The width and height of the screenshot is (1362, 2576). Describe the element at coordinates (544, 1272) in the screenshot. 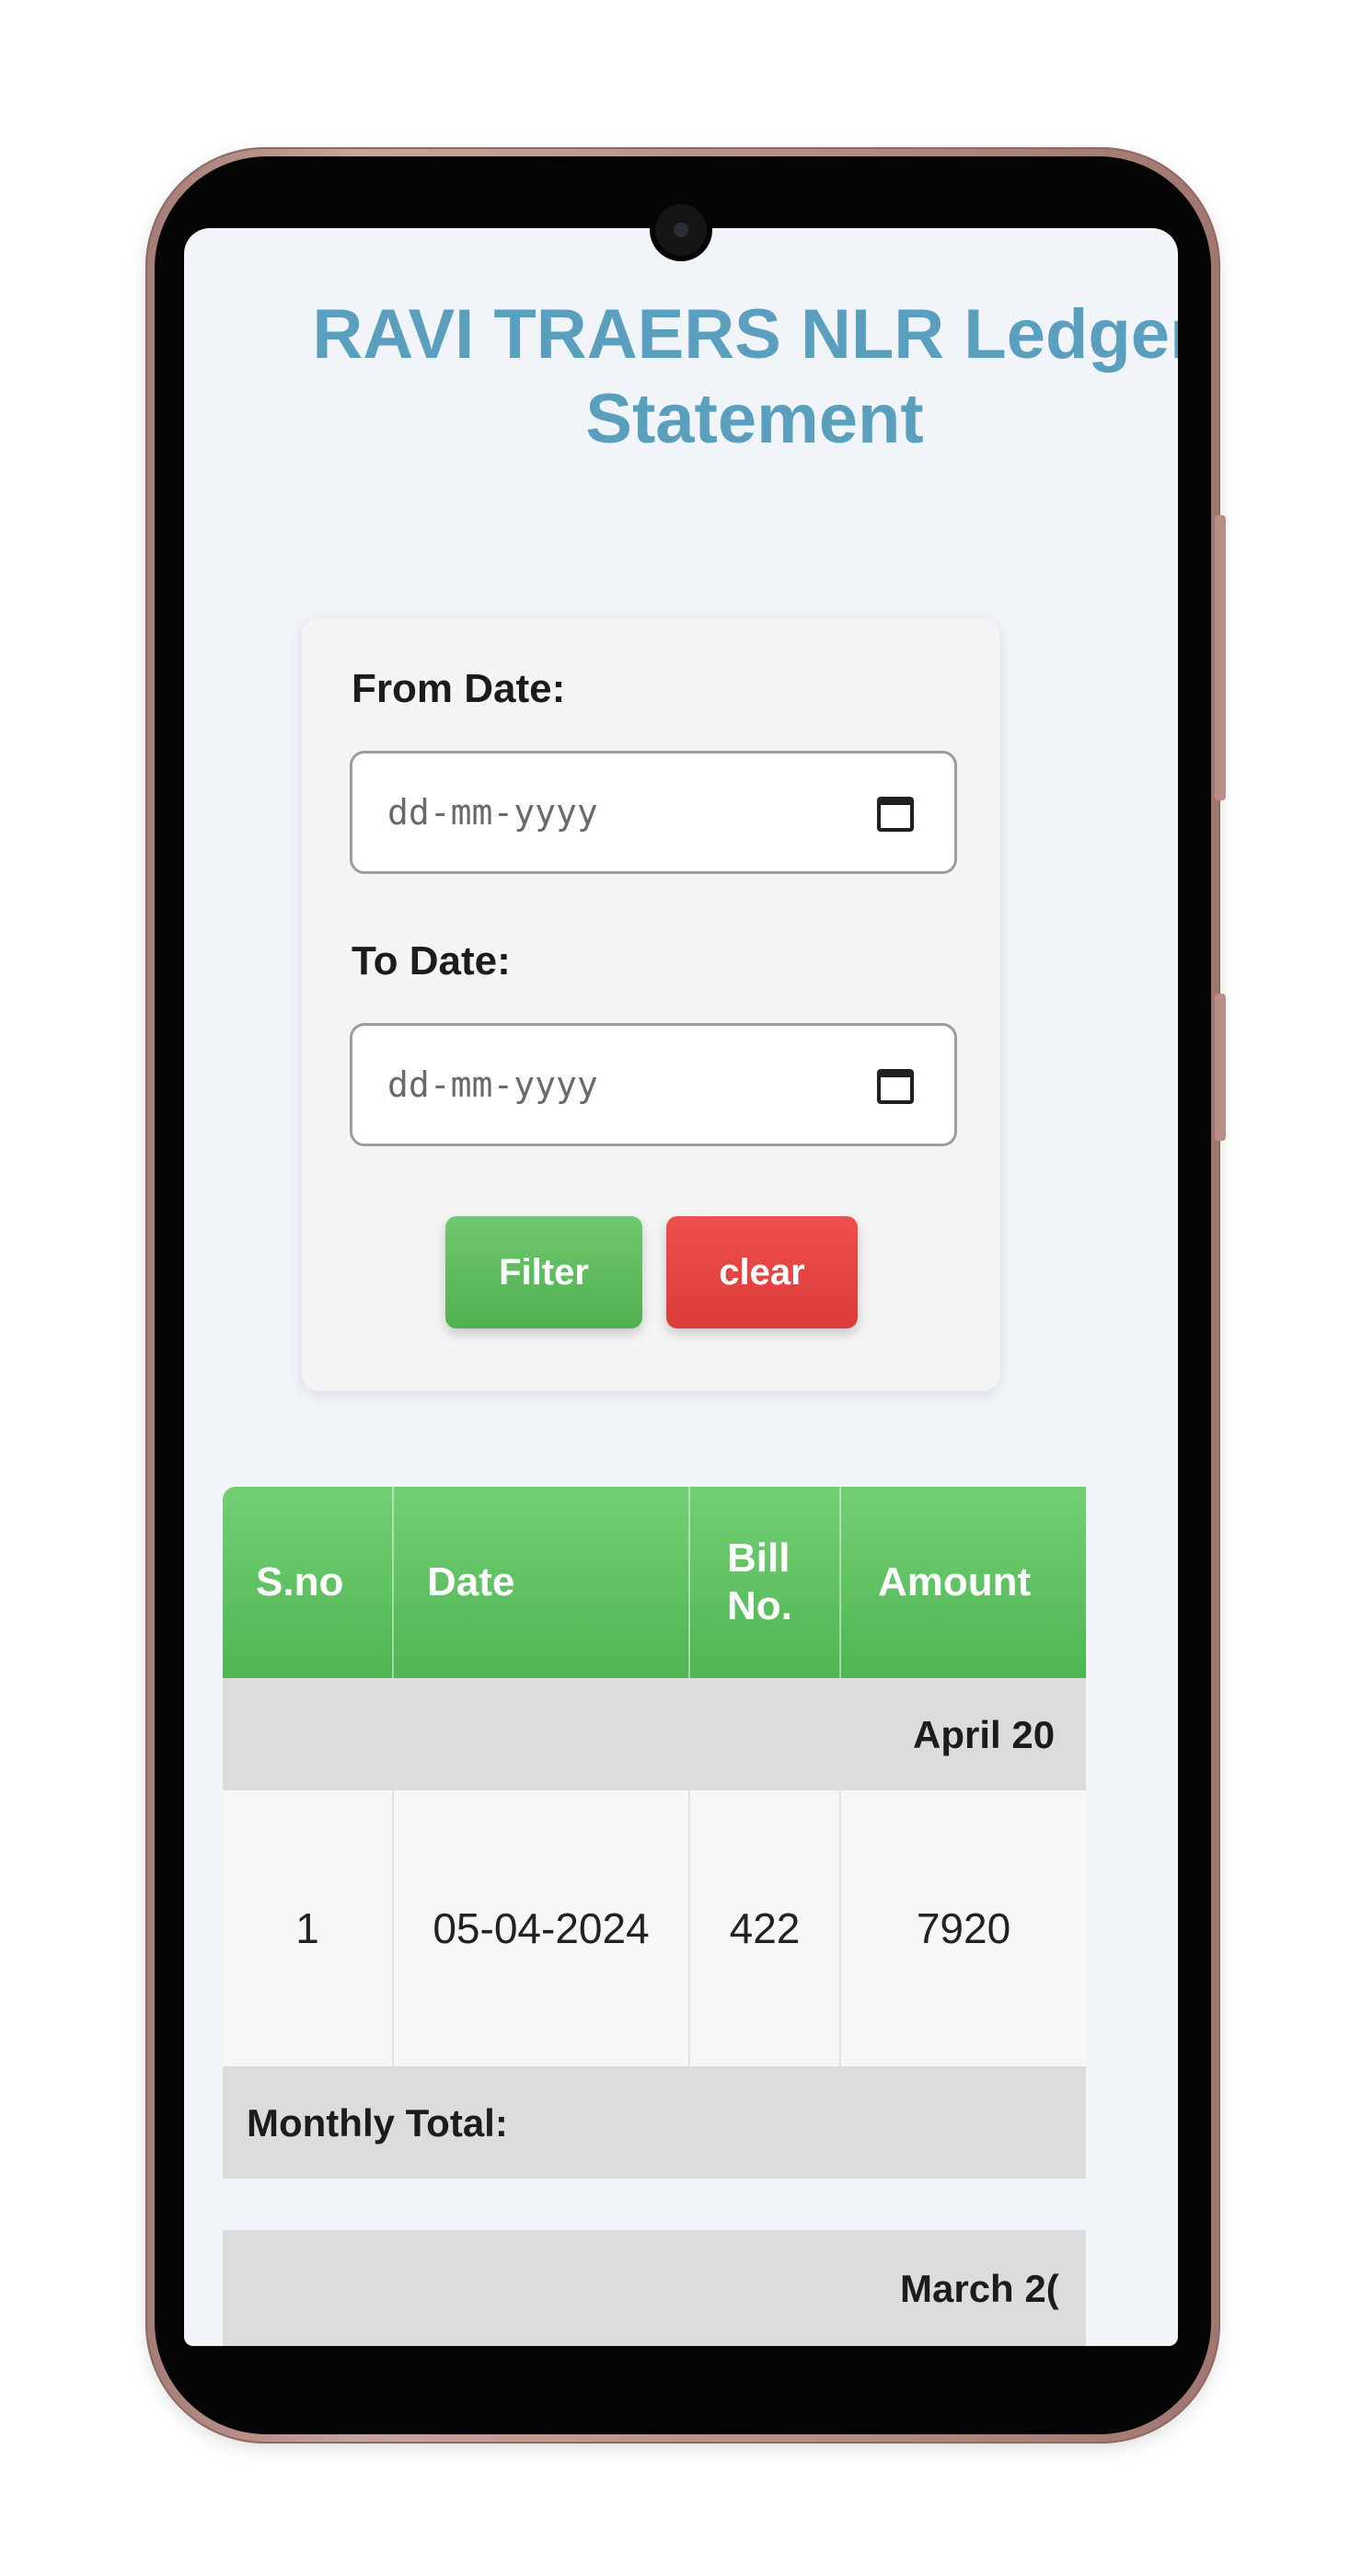

I see `filter-button: Filter` at that location.